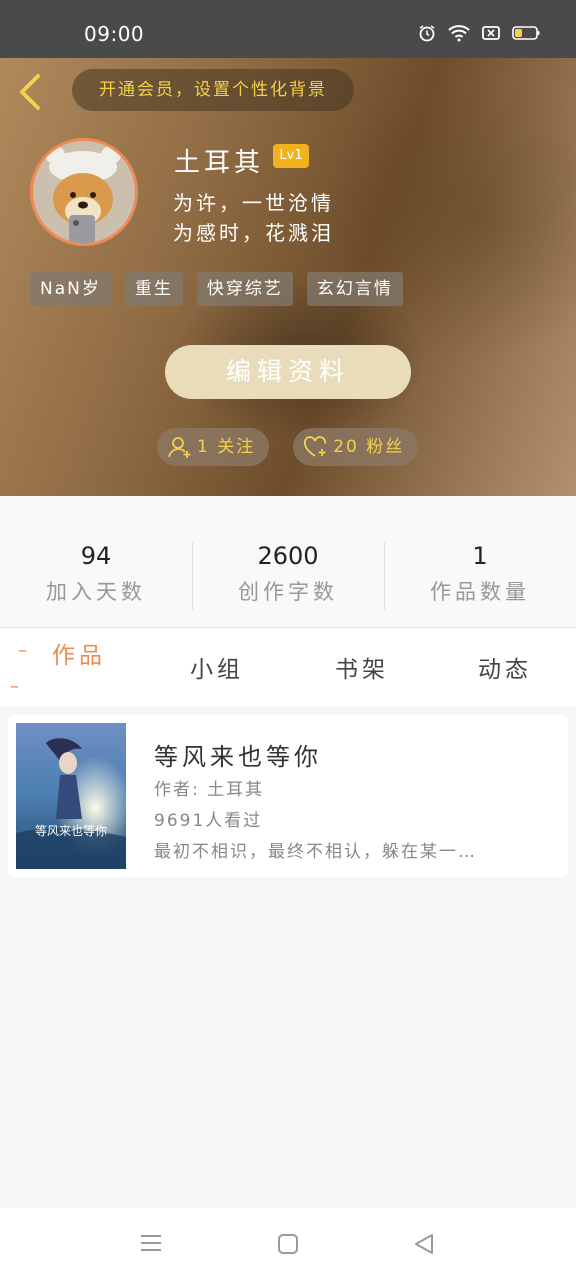 This screenshot has width=576, height=1280. I want to click on following-button: 1 关注, so click(213, 447).